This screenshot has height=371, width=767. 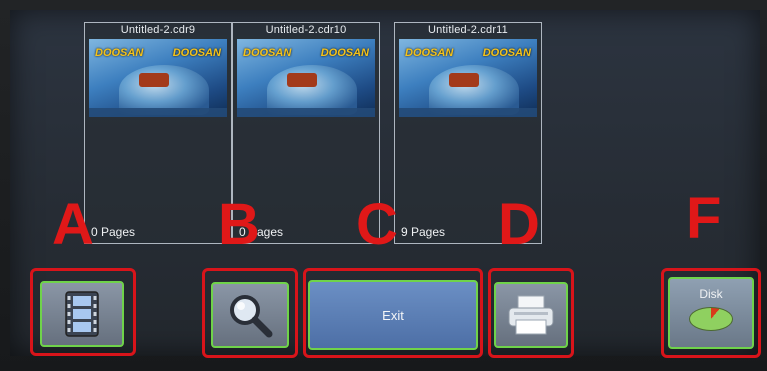 What do you see at coordinates (377, 224) in the screenshot?
I see `annotation-letter-c: C` at bounding box center [377, 224].